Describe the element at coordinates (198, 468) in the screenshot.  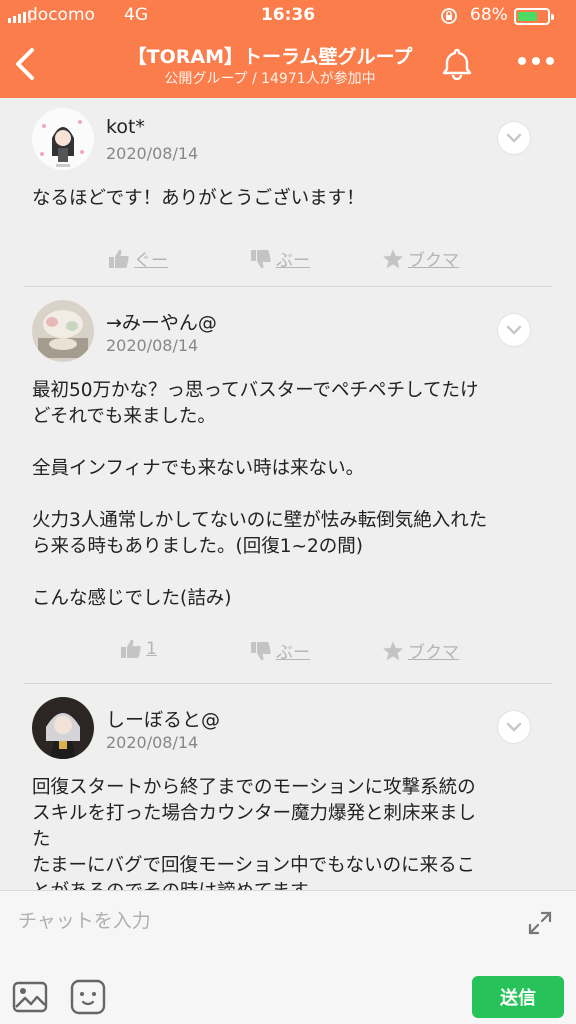
I see `post-text-line: 全員インフィナでも来ない時は来ない。` at that location.